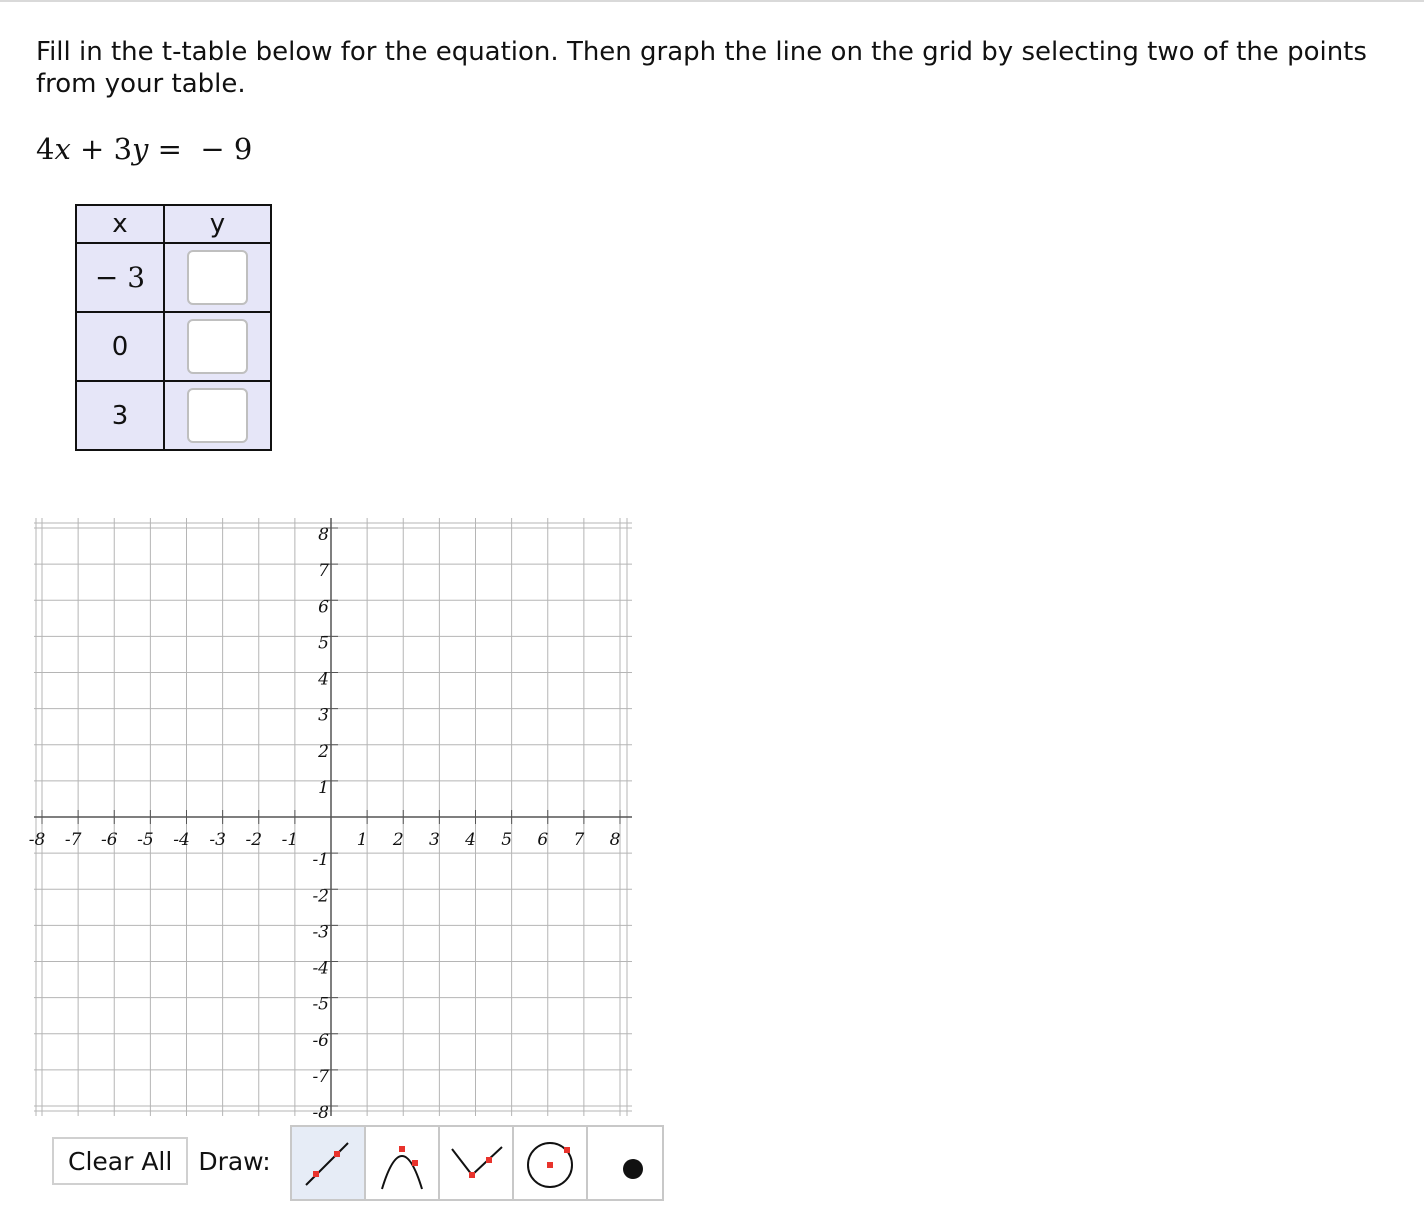 Image resolution: width=1424 pixels, height=1214 pixels. What do you see at coordinates (542, 840) in the screenshot?
I see `x-tick-label: 6` at bounding box center [542, 840].